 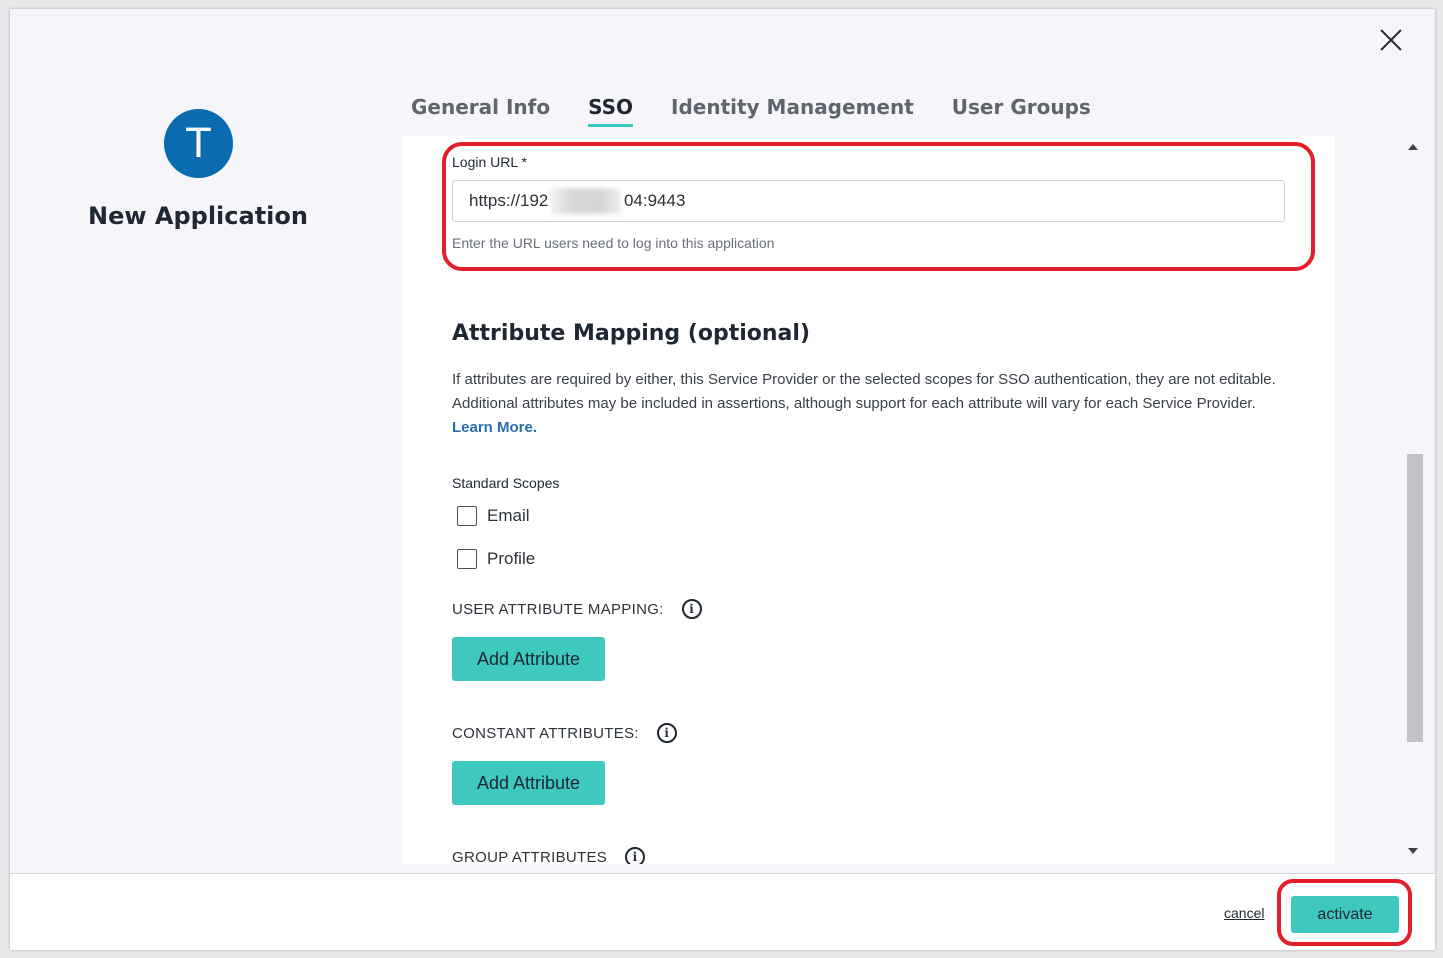 What do you see at coordinates (506, 483) in the screenshot?
I see `standard-scopes-label: Standard Scopes` at bounding box center [506, 483].